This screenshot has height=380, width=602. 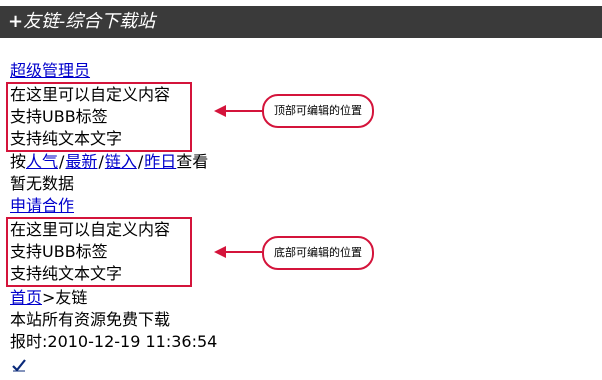 I want to click on bottom-editable-highlight, so click(x=99, y=252).